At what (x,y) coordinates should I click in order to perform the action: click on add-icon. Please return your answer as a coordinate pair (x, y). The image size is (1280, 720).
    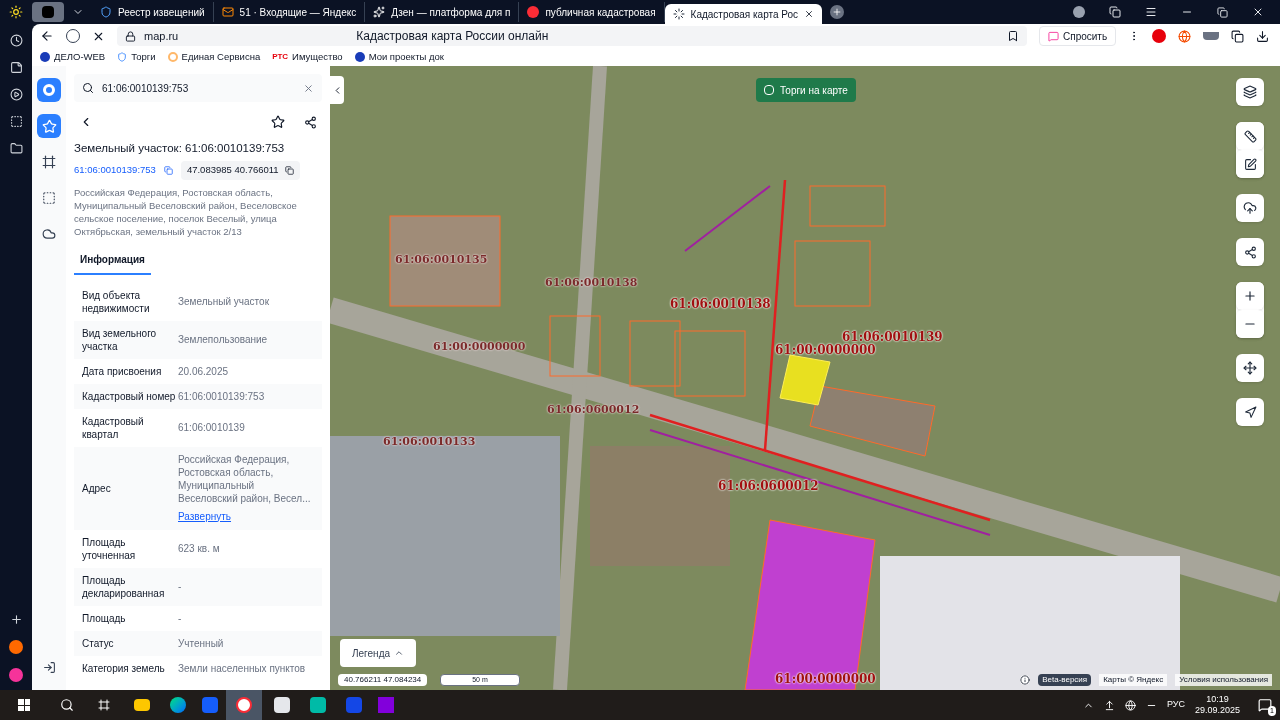
    Looking at the image, I should click on (16, 619).